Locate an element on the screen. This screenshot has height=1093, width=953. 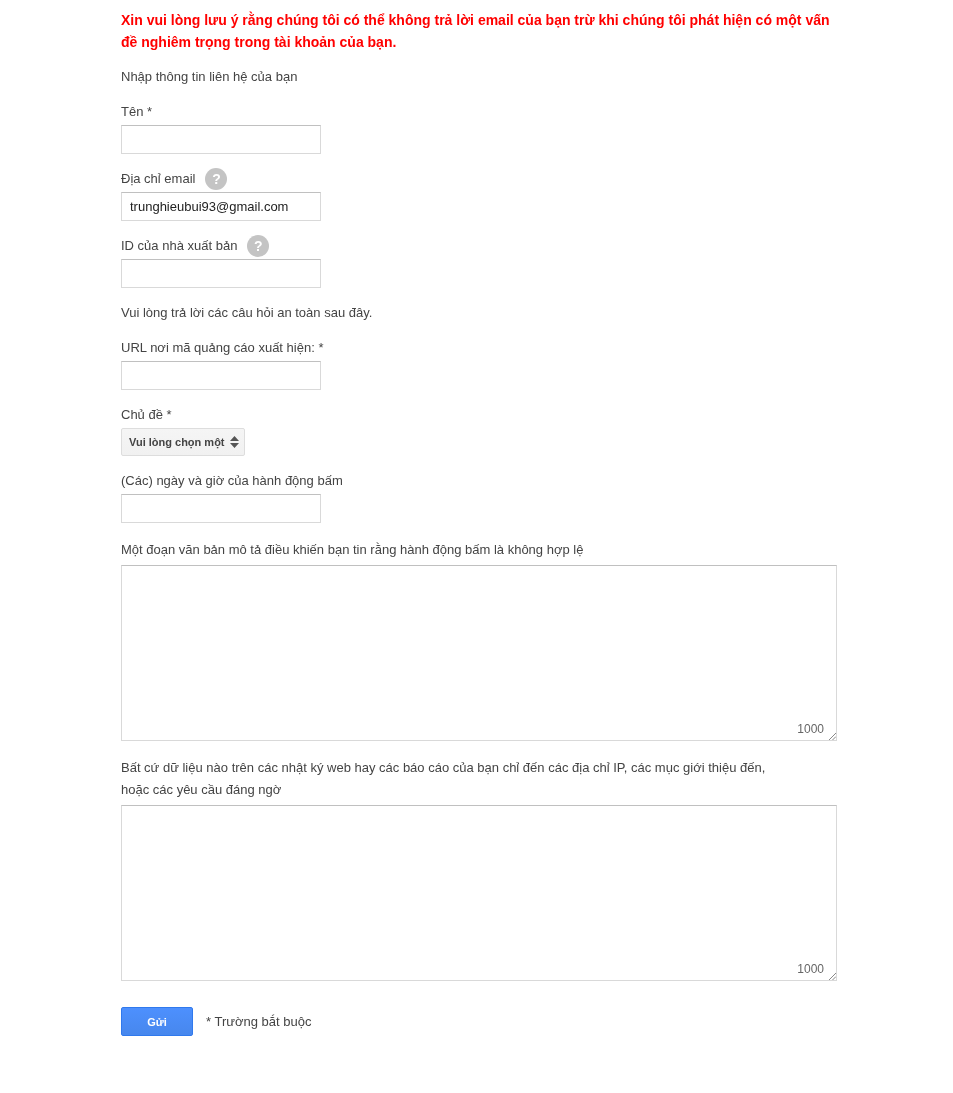
input-field: trunghieubui93@gmail.com is located at coordinates (221, 206).